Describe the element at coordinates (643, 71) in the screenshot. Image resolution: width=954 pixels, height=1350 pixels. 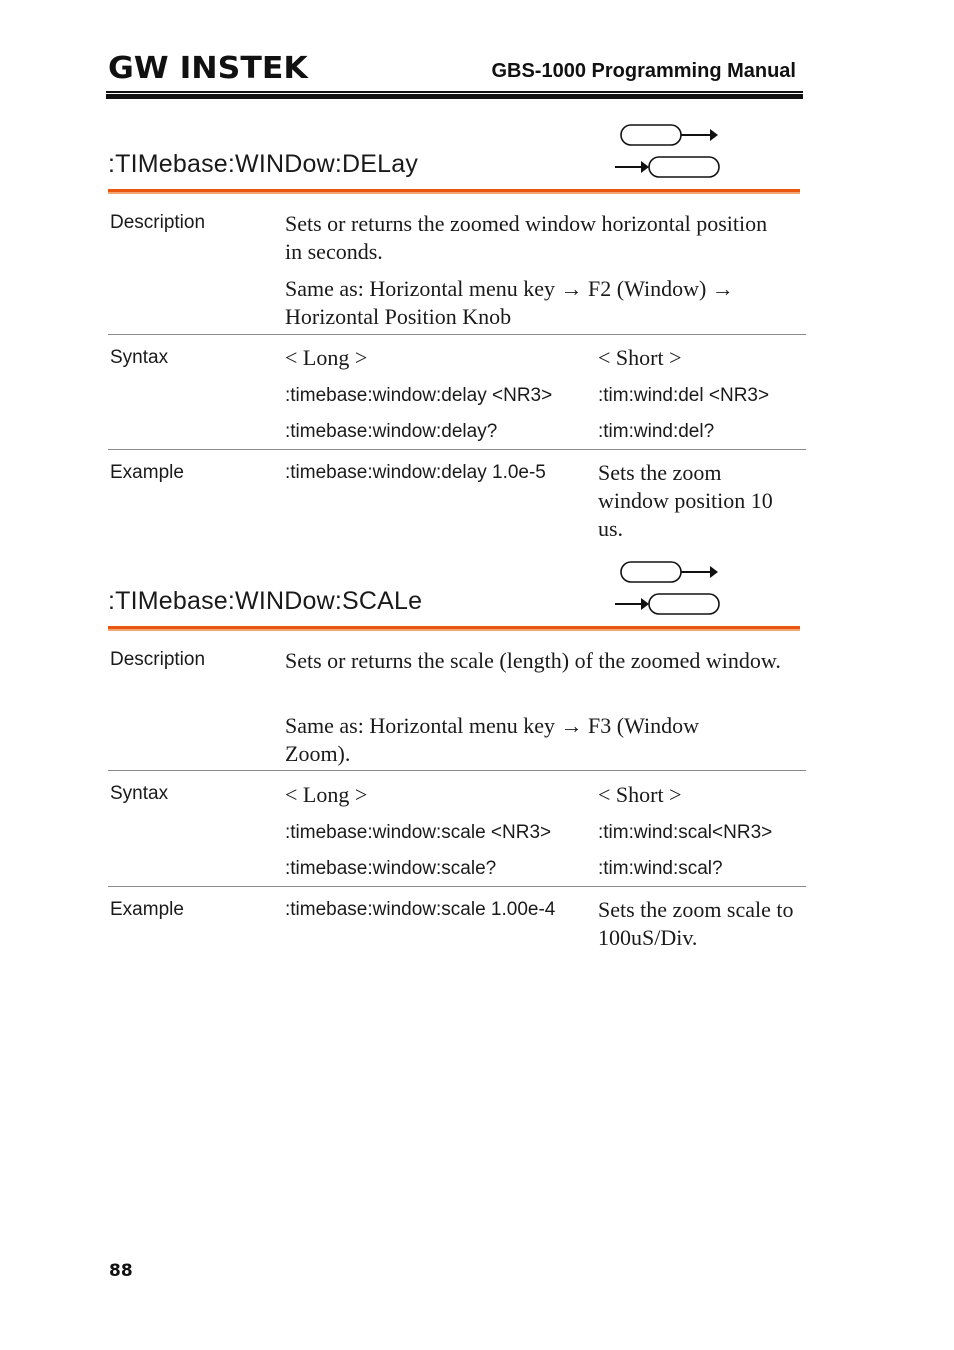
I see `manual-title: GBS-1000 Programming Manual` at that location.